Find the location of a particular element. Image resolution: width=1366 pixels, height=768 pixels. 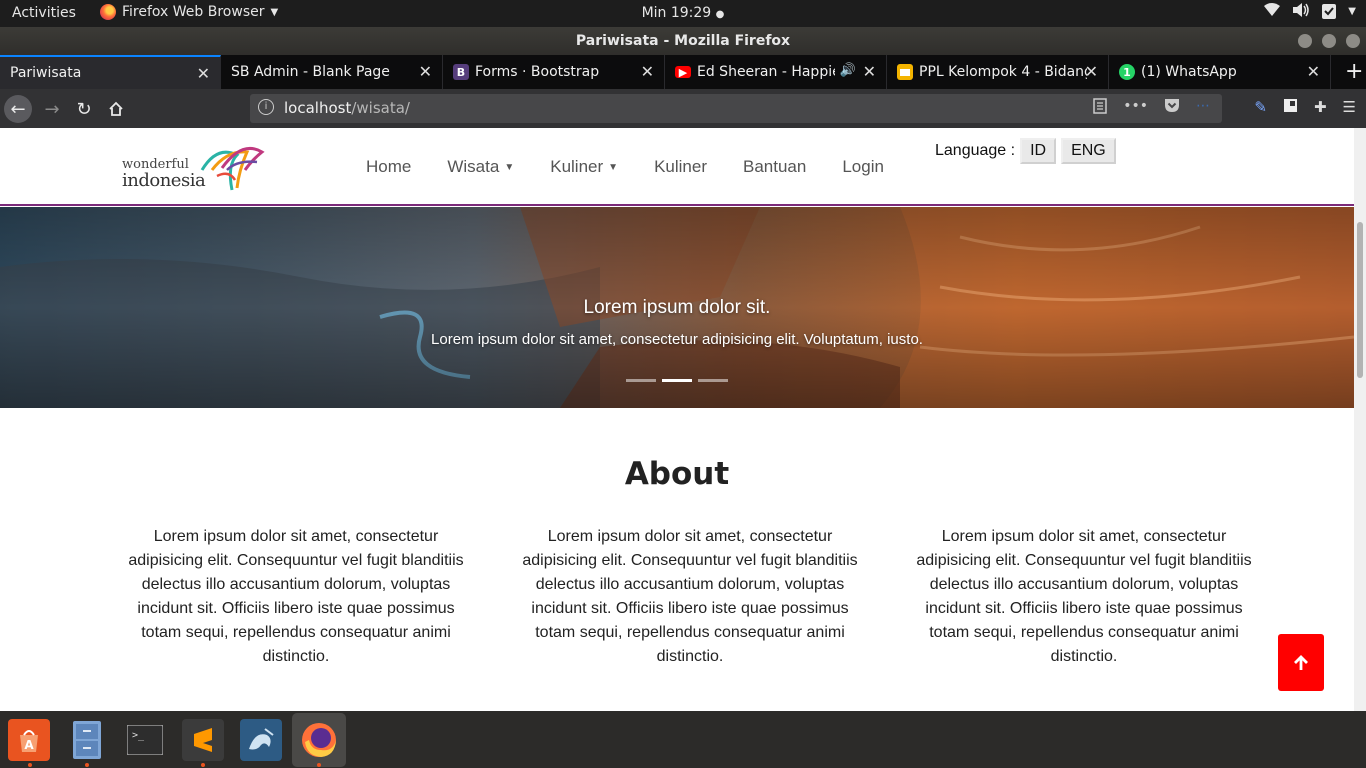

extensions-puzzle-icon: ✚ is located at coordinates (1320, 107).